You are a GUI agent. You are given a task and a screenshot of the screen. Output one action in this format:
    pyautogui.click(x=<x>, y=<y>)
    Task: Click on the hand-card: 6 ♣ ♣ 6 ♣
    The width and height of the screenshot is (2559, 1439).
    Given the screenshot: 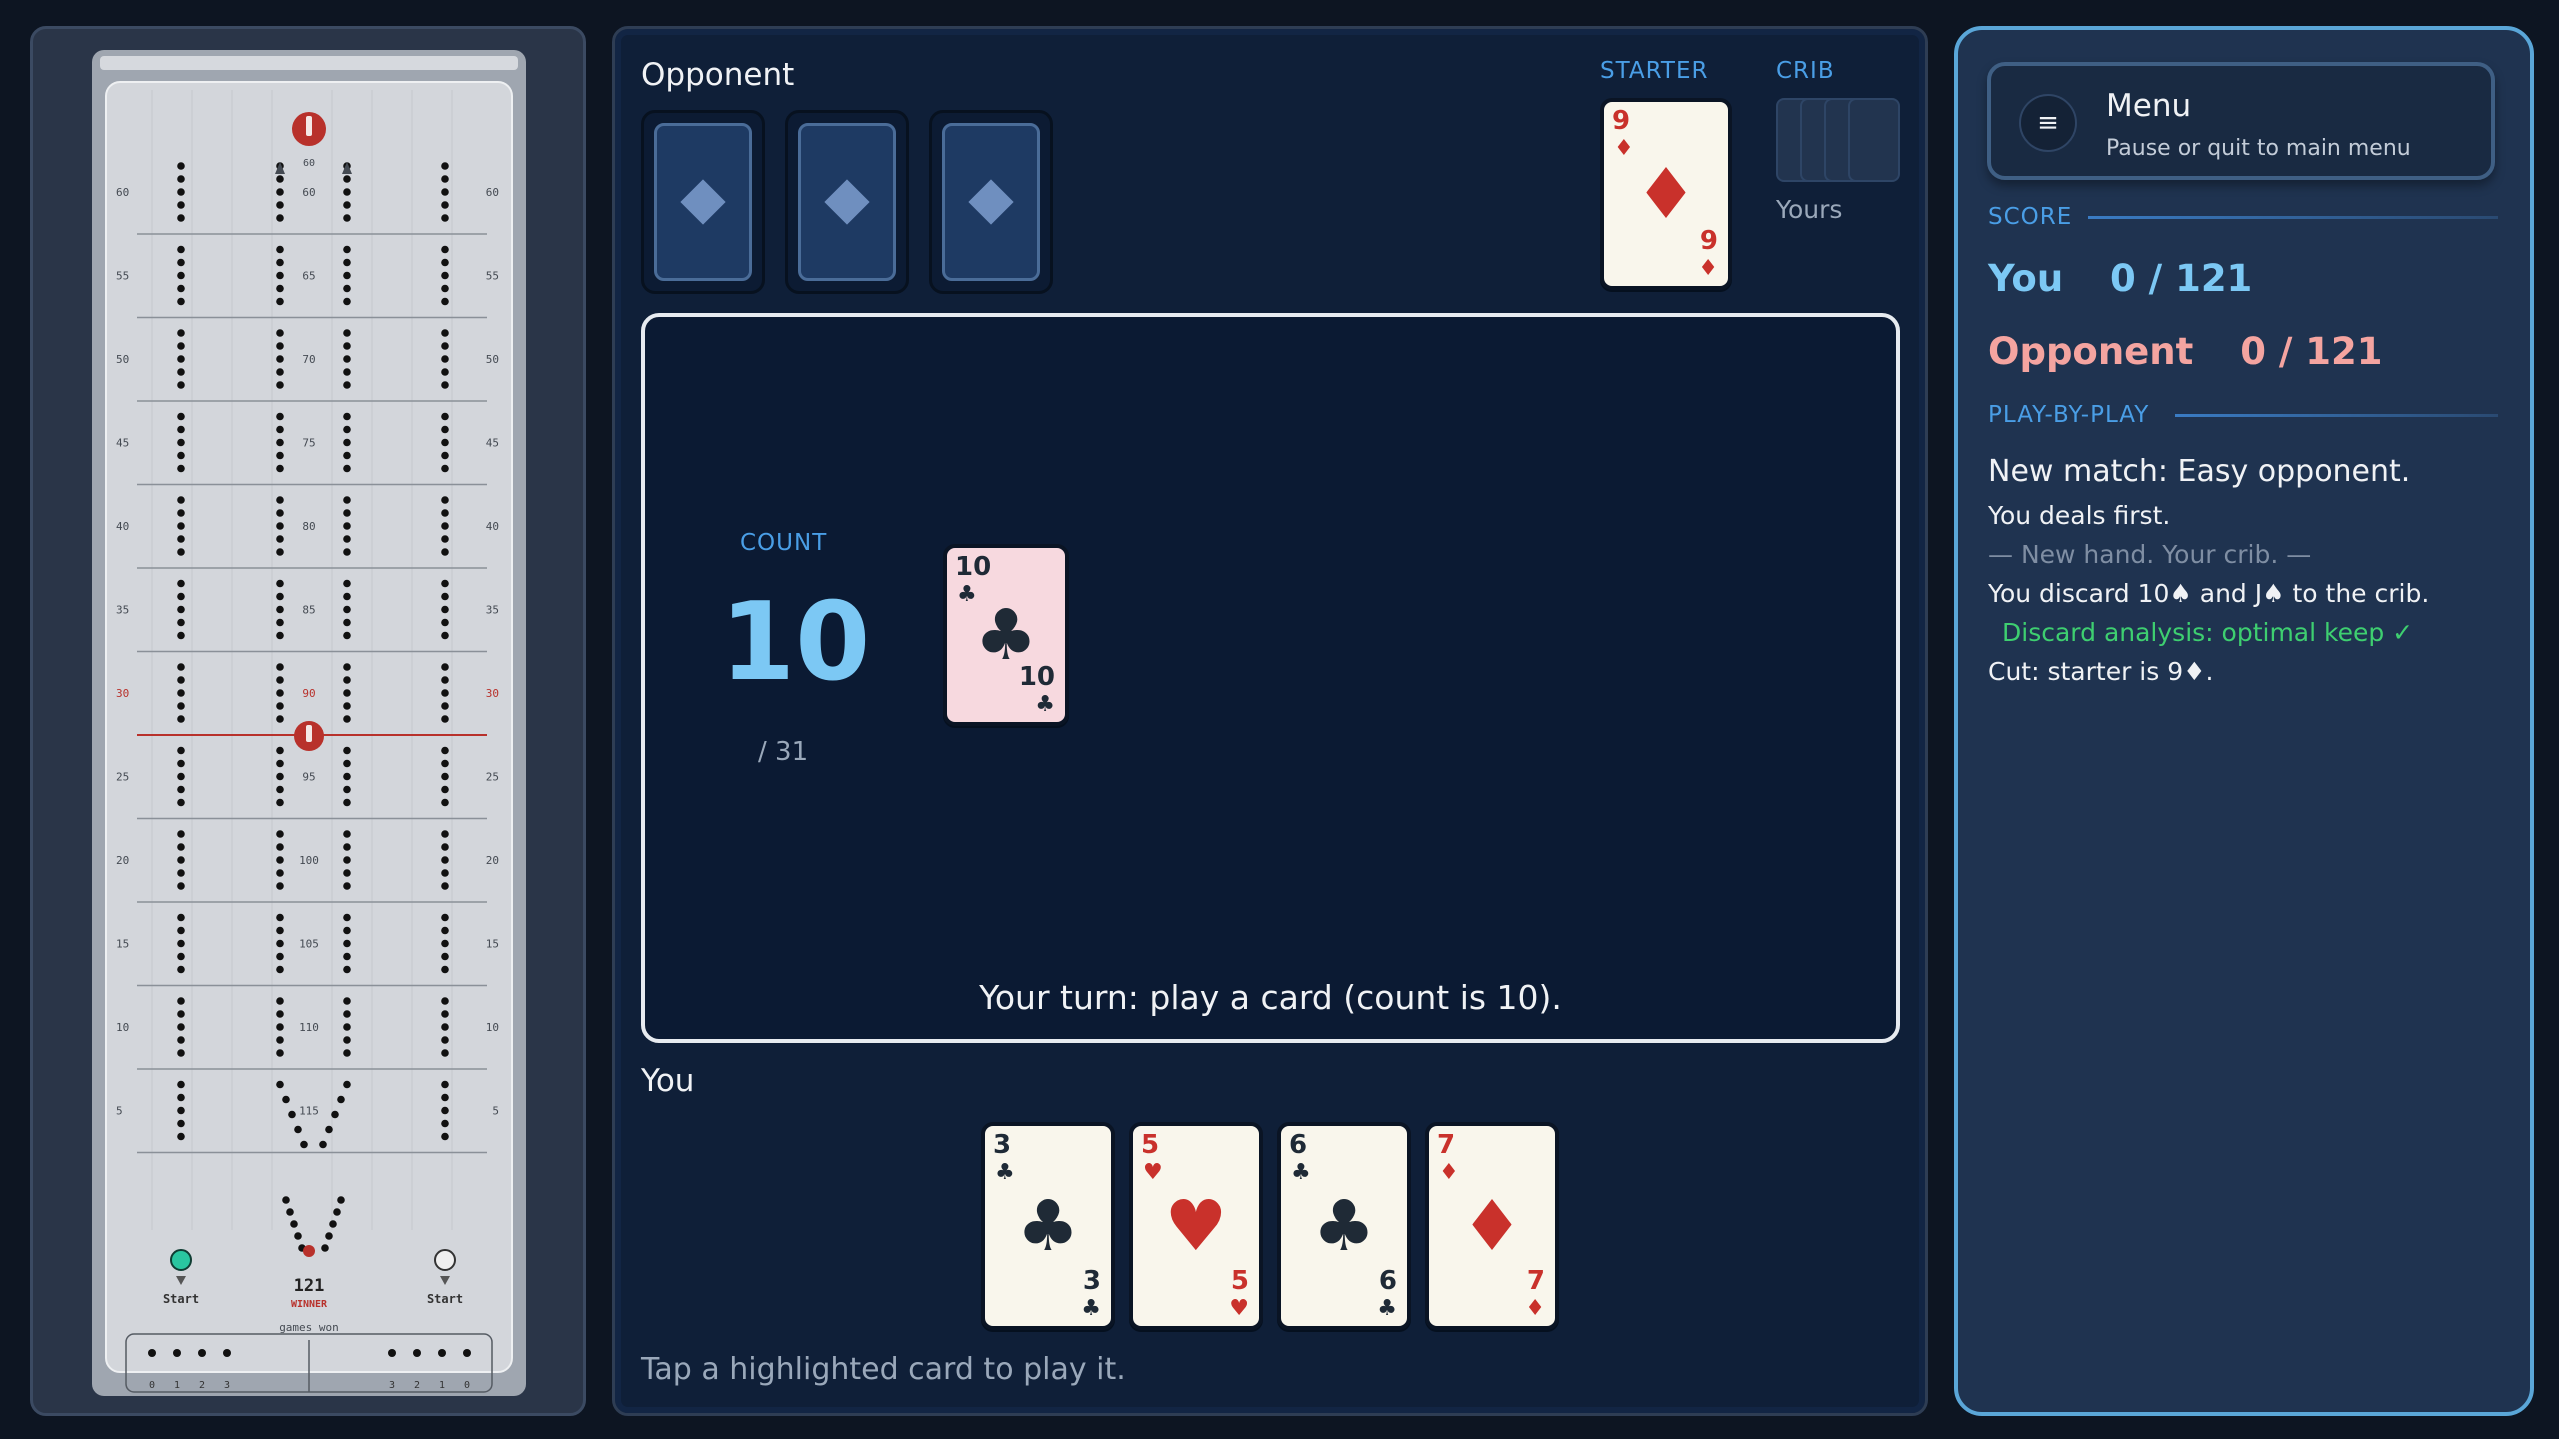 What is the action you would take?
    pyautogui.click(x=1344, y=1226)
    